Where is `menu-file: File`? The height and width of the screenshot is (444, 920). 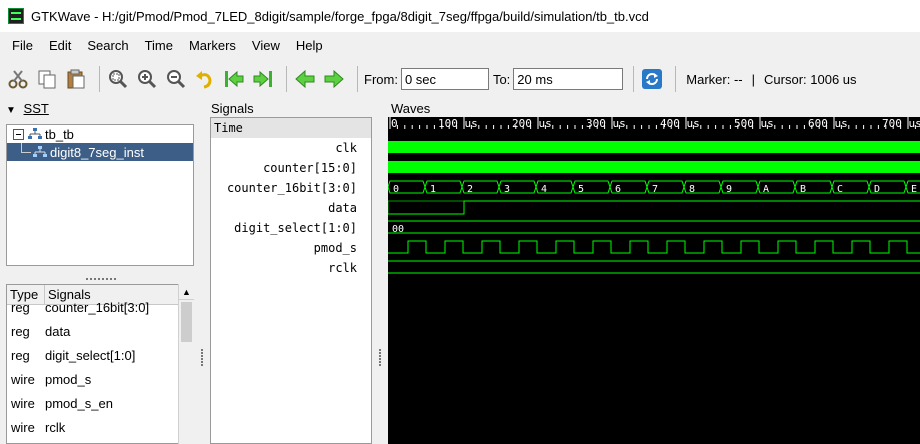
menu-file: File is located at coordinates (22, 45).